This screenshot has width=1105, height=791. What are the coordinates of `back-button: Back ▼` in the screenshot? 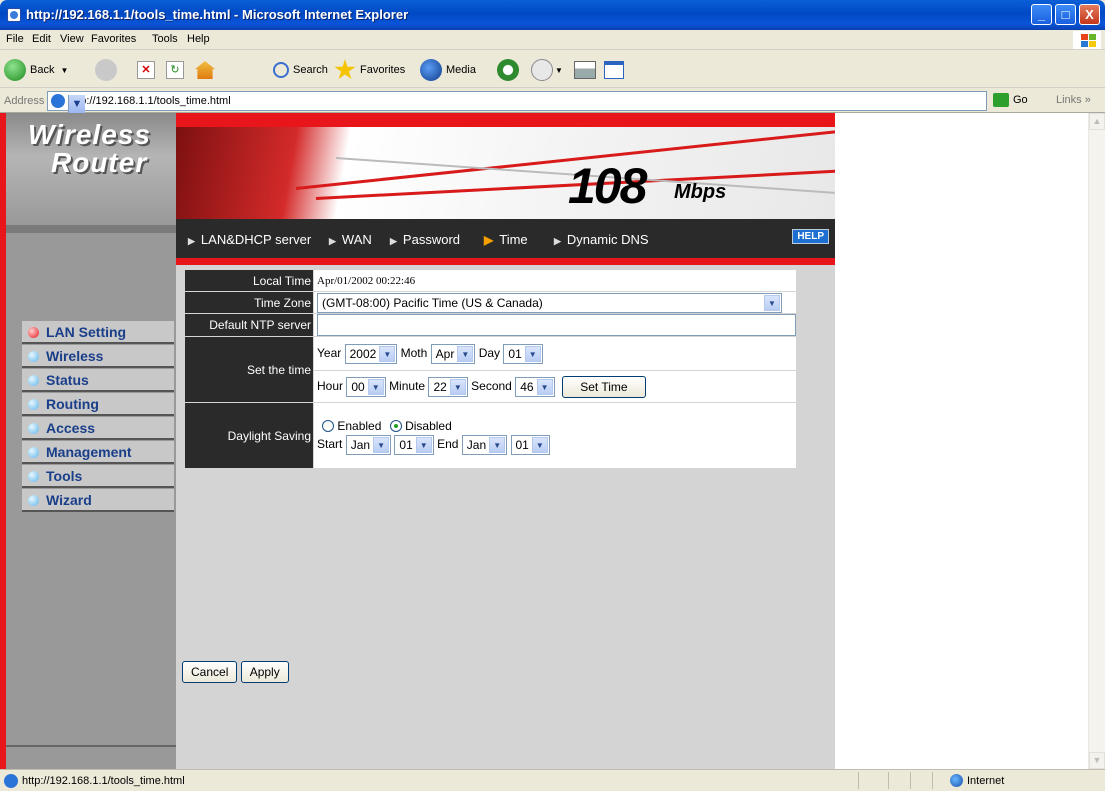 It's located at (36, 70).